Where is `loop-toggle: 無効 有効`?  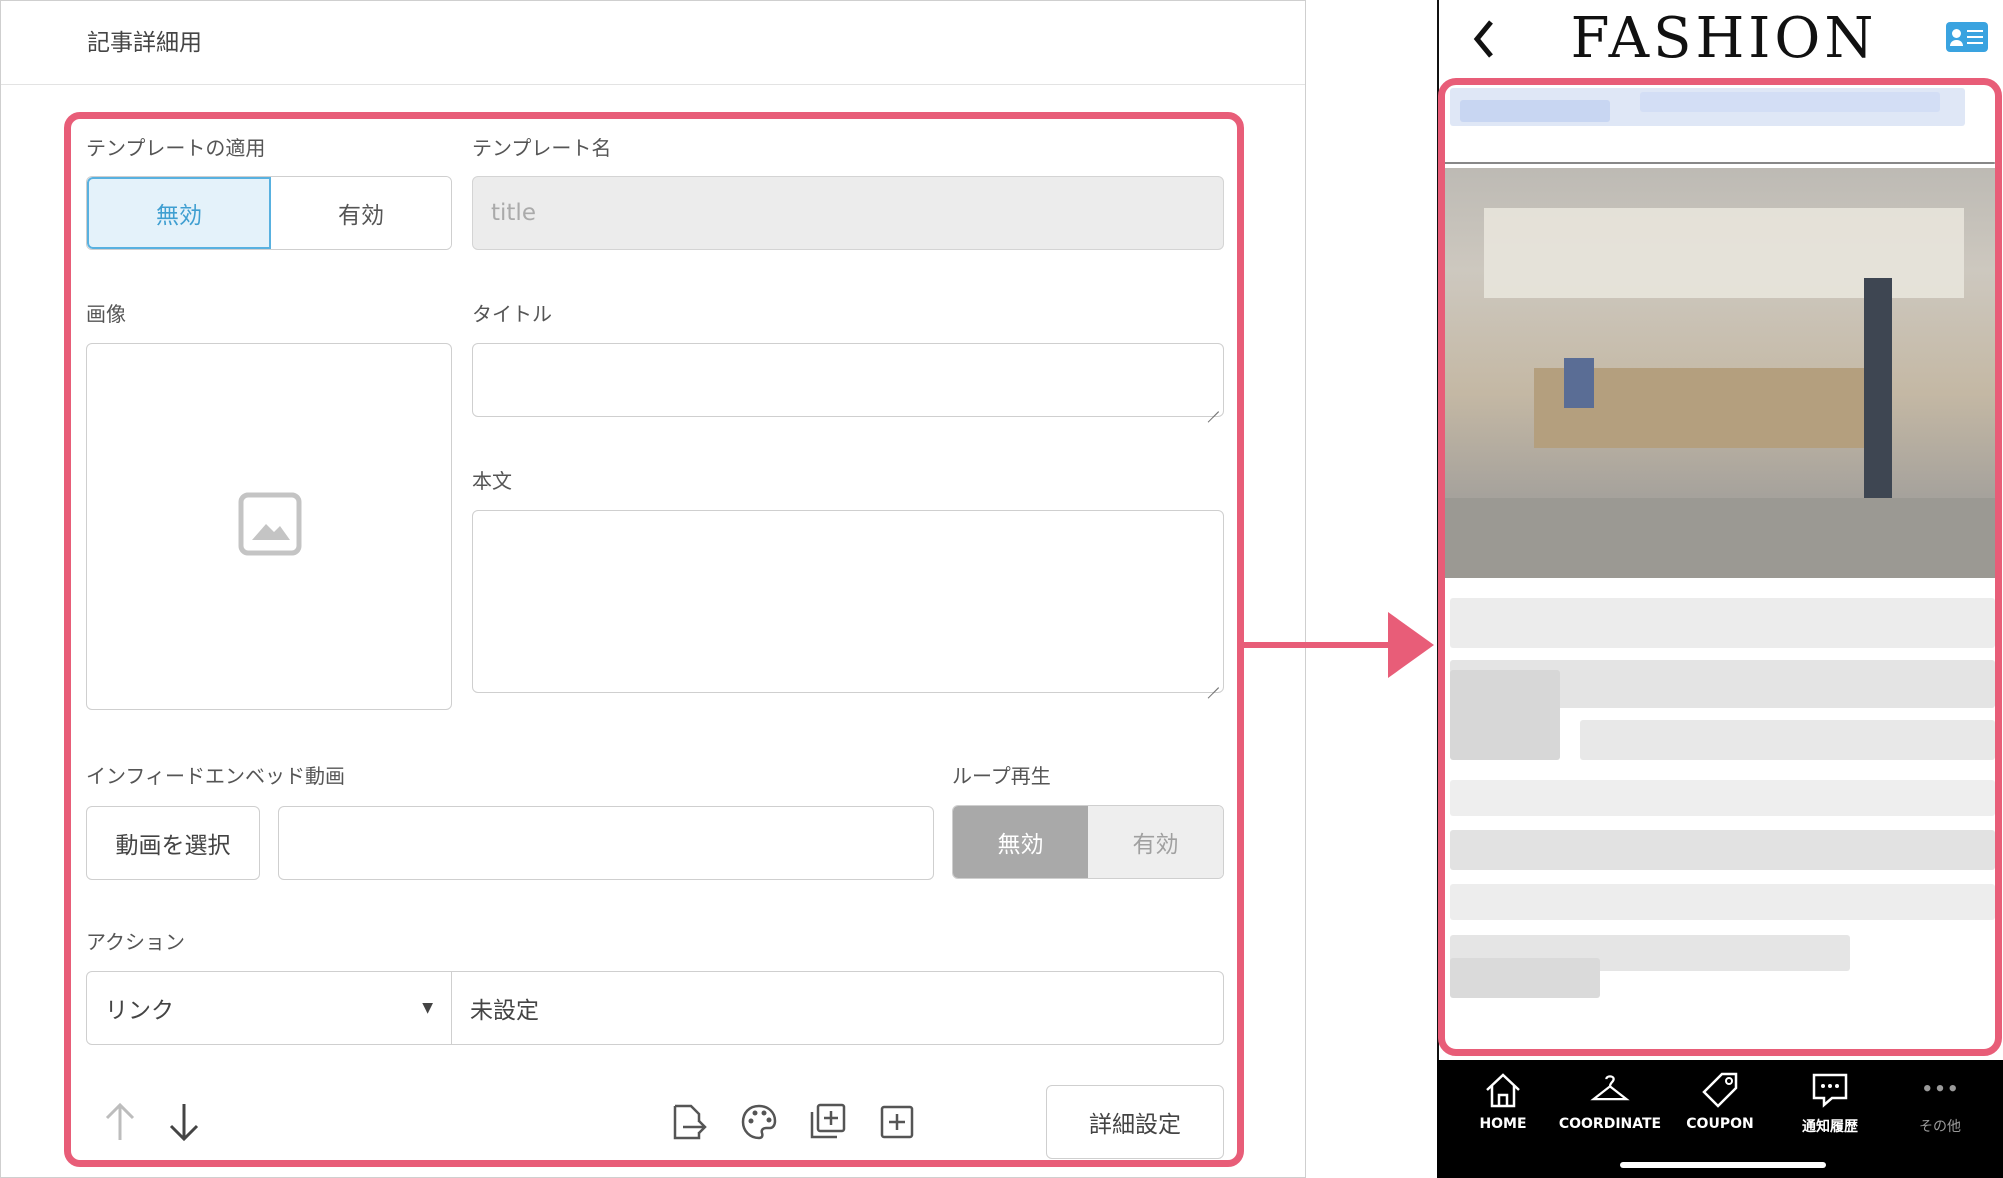 loop-toggle: 無効 有効 is located at coordinates (1088, 842).